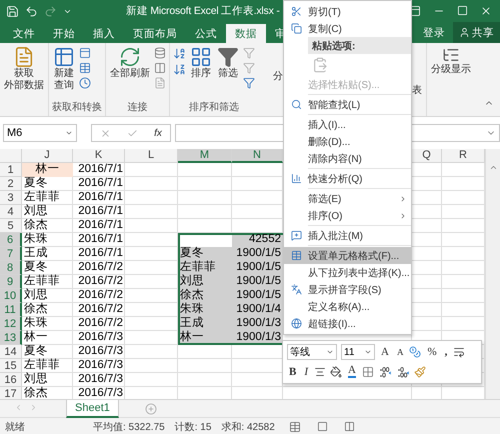 Image resolution: width=500 pixels, height=434 pixels. What do you see at coordinates (434, 33) in the screenshot?
I see `sign-in-link: 登录` at bounding box center [434, 33].